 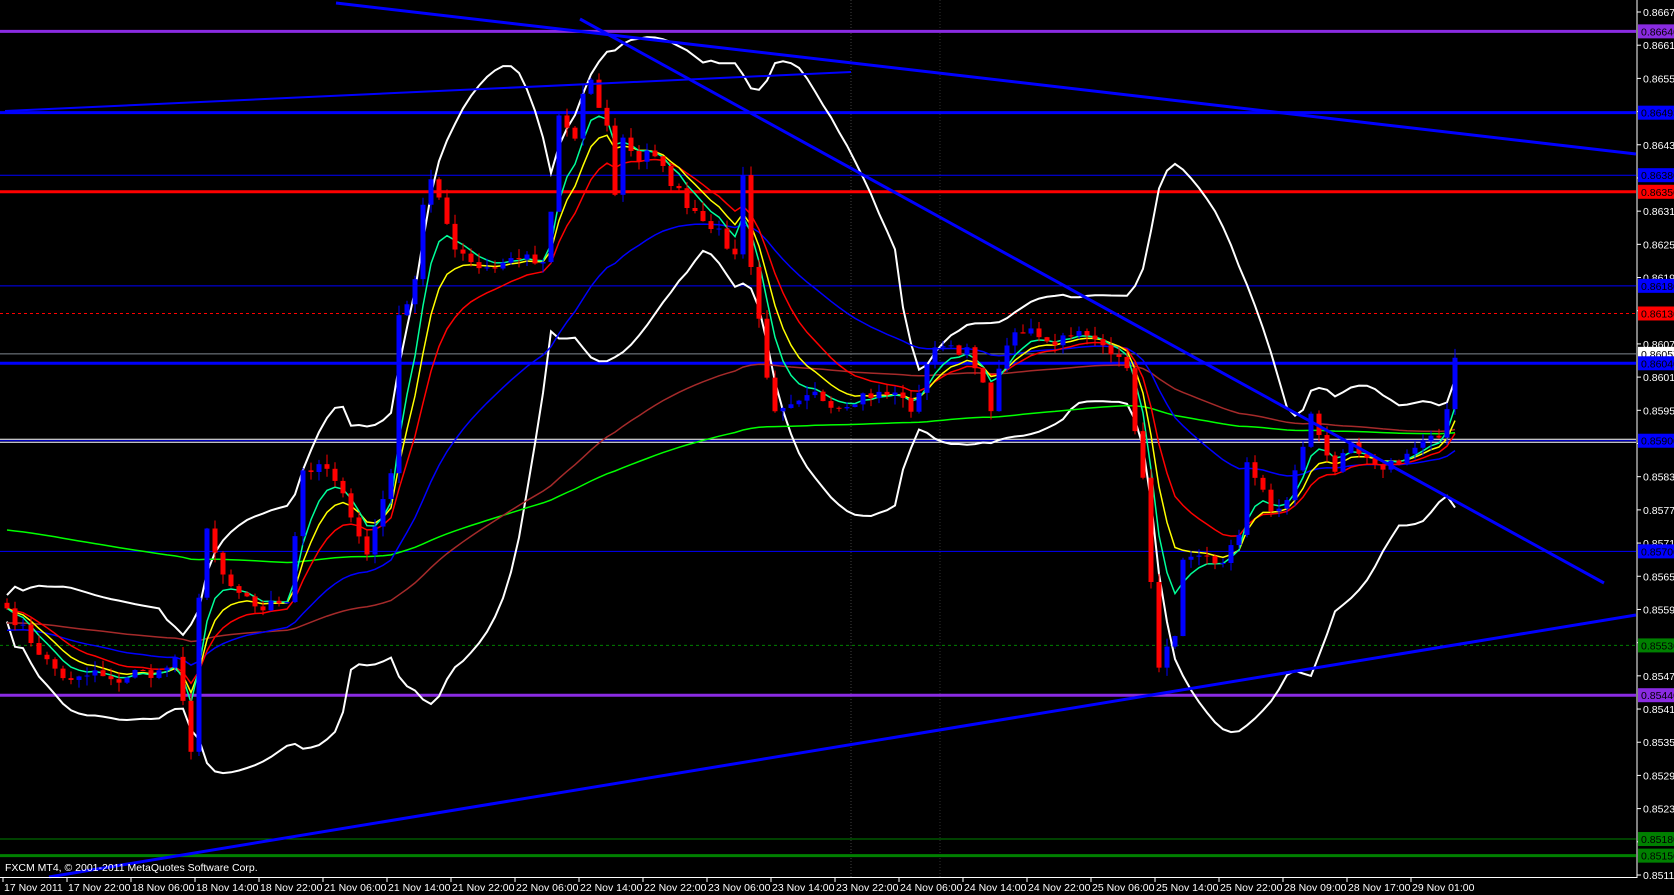 I want to click on level-price-label: 0.85150, so click(x=1656, y=855).